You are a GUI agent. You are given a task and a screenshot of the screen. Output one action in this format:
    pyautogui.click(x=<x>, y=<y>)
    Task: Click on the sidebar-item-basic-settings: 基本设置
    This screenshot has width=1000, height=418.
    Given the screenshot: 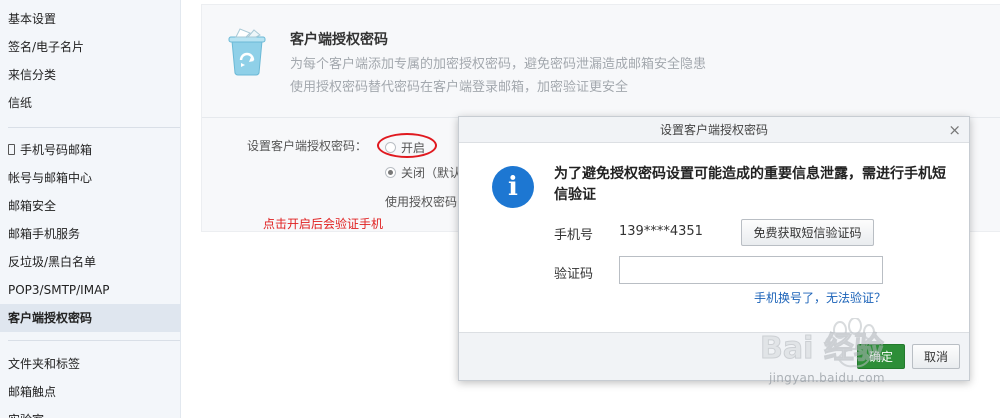 What is the action you would take?
    pyautogui.click(x=90, y=19)
    